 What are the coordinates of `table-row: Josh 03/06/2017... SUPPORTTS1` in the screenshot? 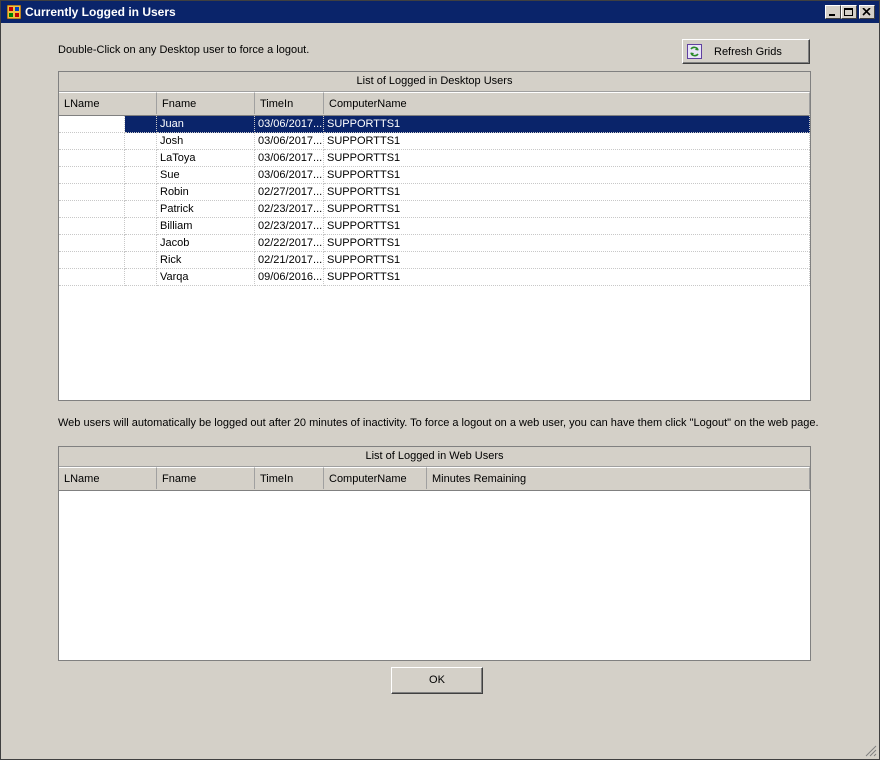 It's located at (434, 141).